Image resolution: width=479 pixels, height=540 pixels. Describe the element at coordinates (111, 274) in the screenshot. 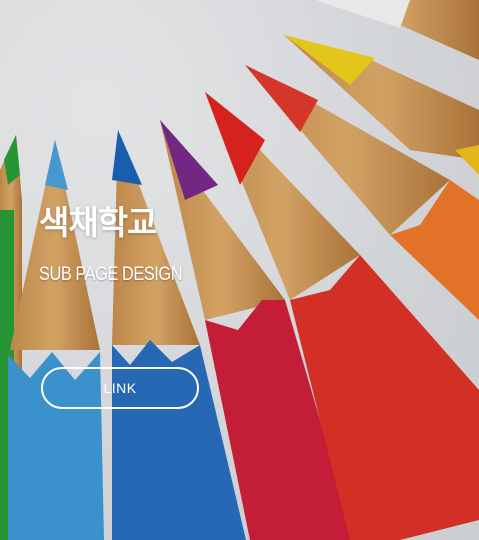

I see `page-subtitle: SUB PAGE DESIGN` at that location.